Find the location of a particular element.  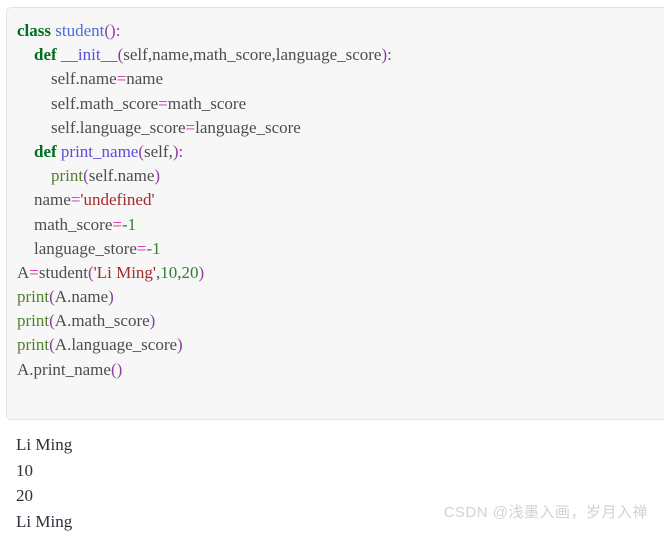

code-line: self.math_score=math_score is located at coordinates (340, 104).